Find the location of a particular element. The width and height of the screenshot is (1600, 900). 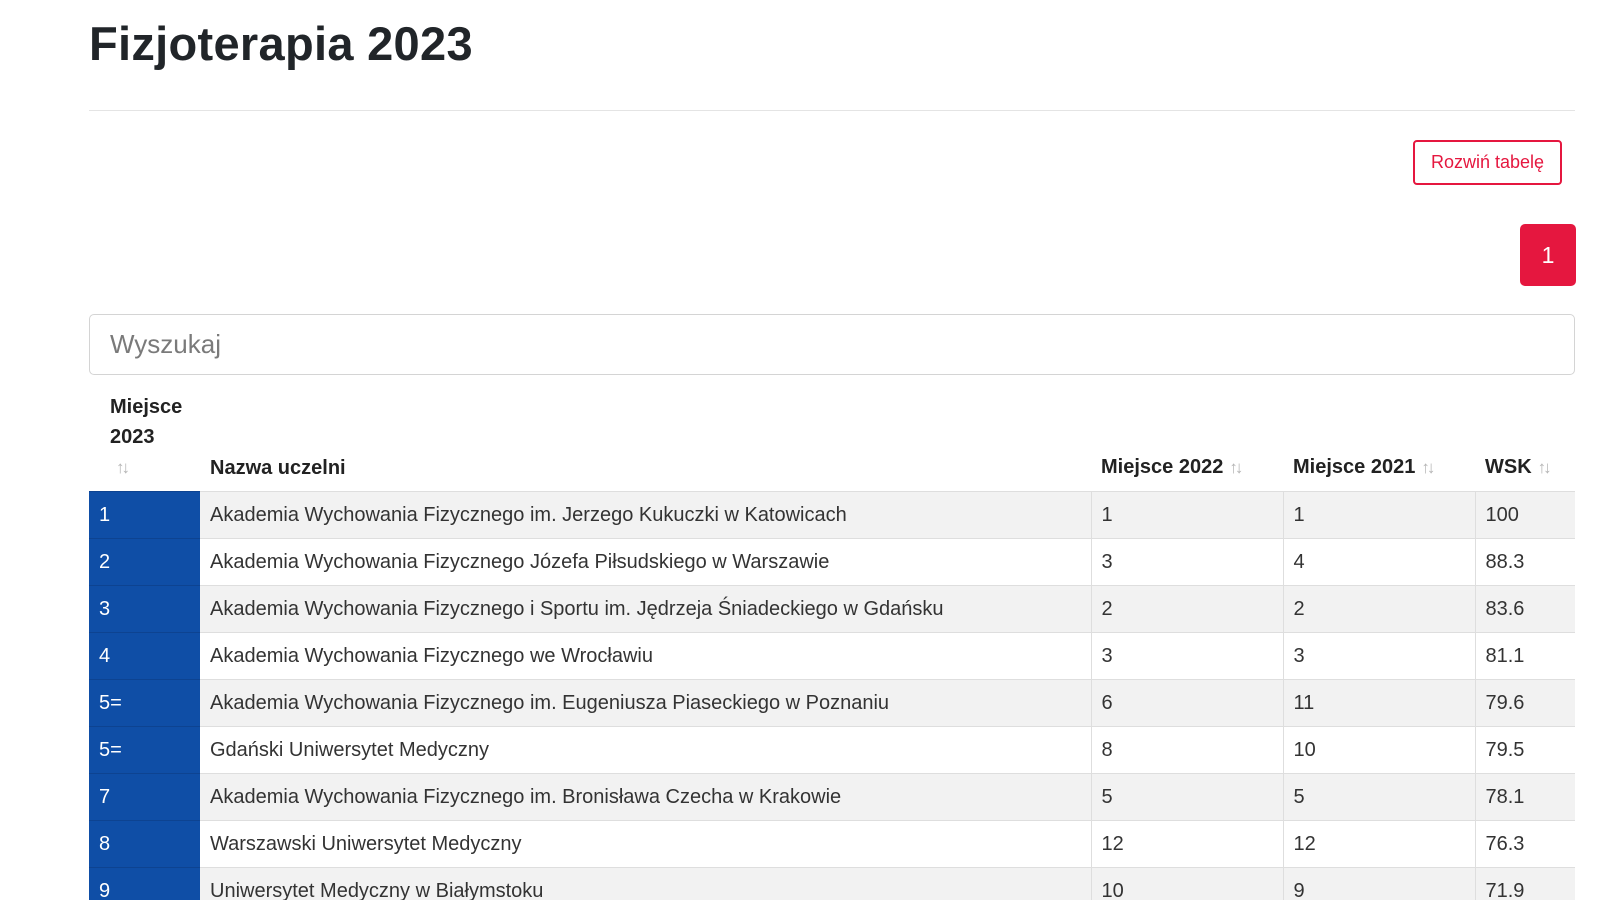

wsk-cell: 78.1 is located at coordinates (1525, 797).